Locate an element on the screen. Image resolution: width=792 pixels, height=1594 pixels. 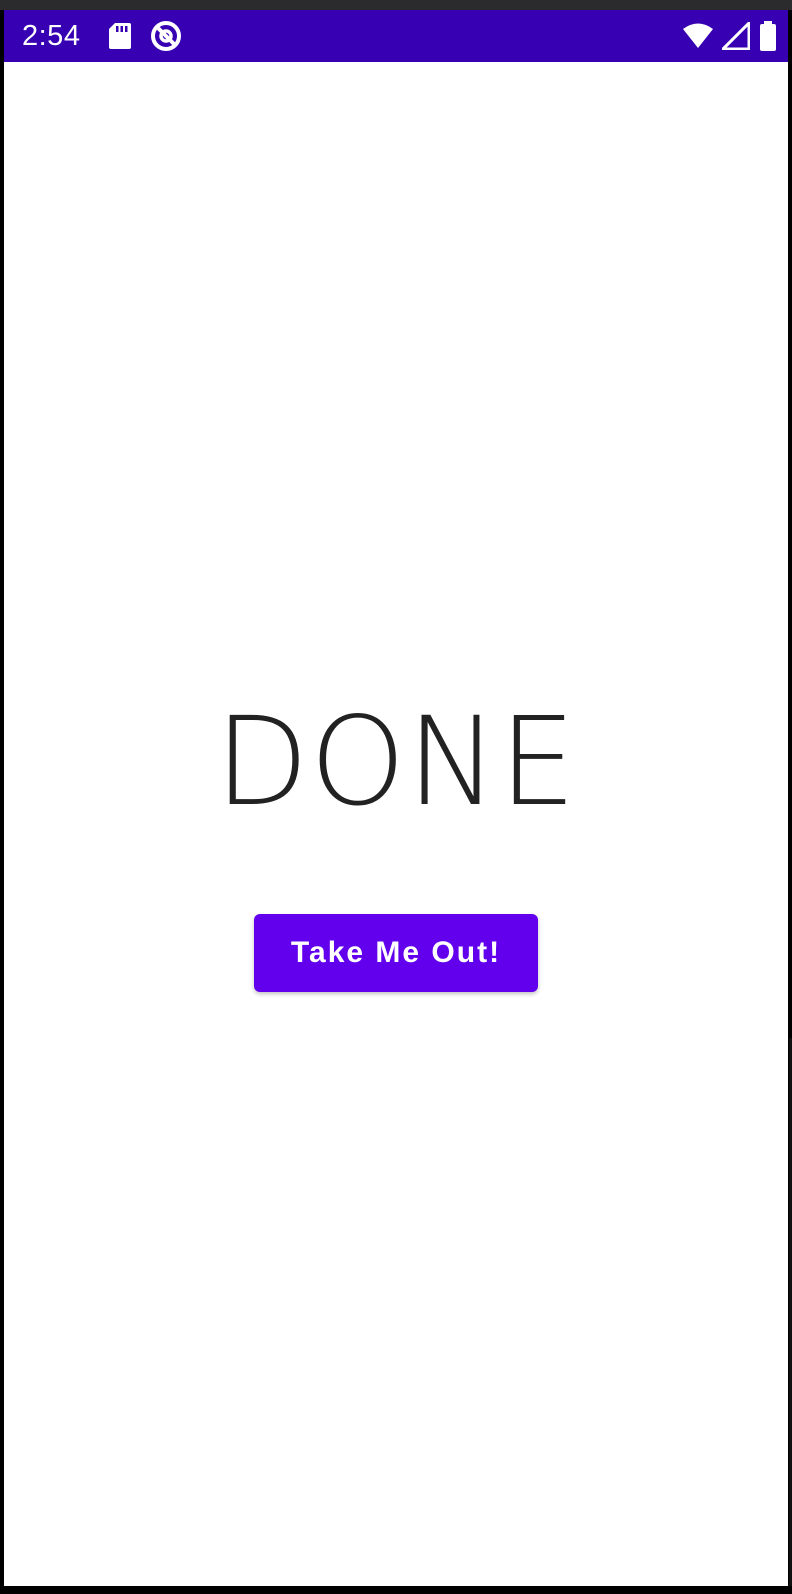
battery-icon is located at coordinates (768, 36).